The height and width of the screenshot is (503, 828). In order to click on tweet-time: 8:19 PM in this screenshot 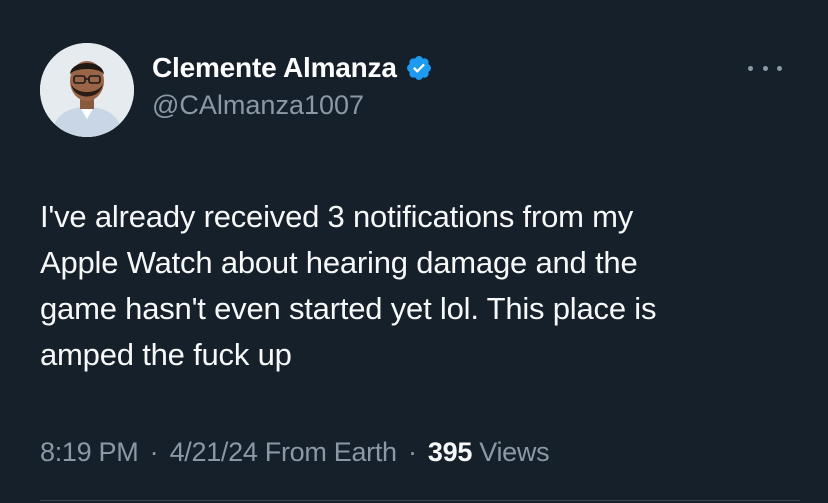, I will do `click(89, 452)`.